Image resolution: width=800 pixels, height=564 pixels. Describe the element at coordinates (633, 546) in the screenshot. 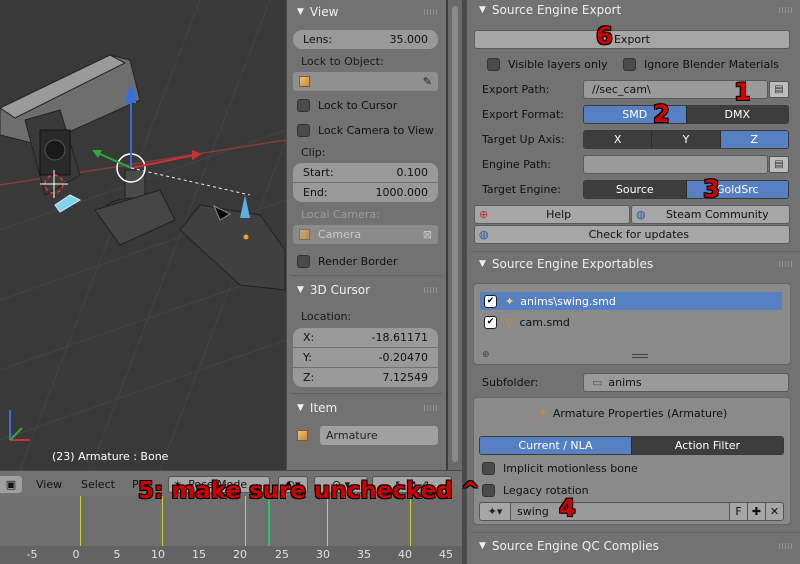

I see `qc-panel-header: ▼ Source Engine QC Complies` at that location.